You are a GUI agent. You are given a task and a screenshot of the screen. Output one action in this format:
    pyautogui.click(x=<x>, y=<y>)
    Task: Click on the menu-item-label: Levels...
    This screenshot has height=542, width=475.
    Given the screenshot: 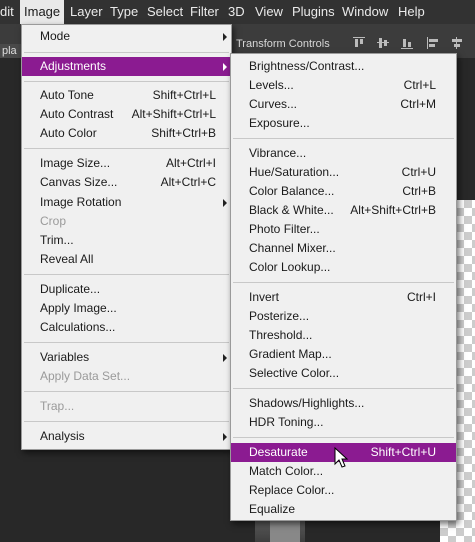 What is the action you would take?
    pyautogui.click(x=271, y=85)
    